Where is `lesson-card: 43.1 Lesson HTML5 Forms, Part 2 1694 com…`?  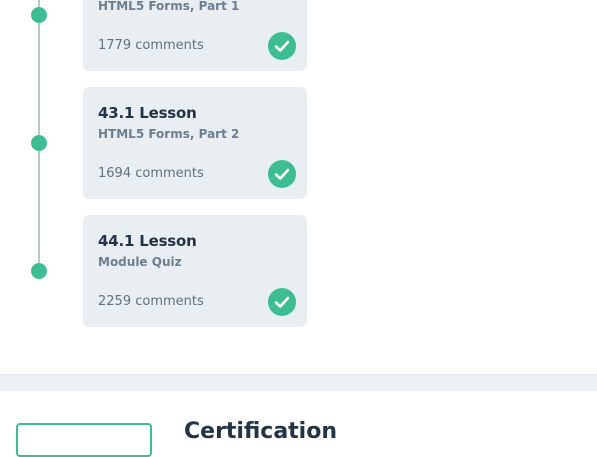 lesson-card: 43.1 Lesson HTML5 Forms, Part 2 1694 com… is located at coordinates (195, 143).